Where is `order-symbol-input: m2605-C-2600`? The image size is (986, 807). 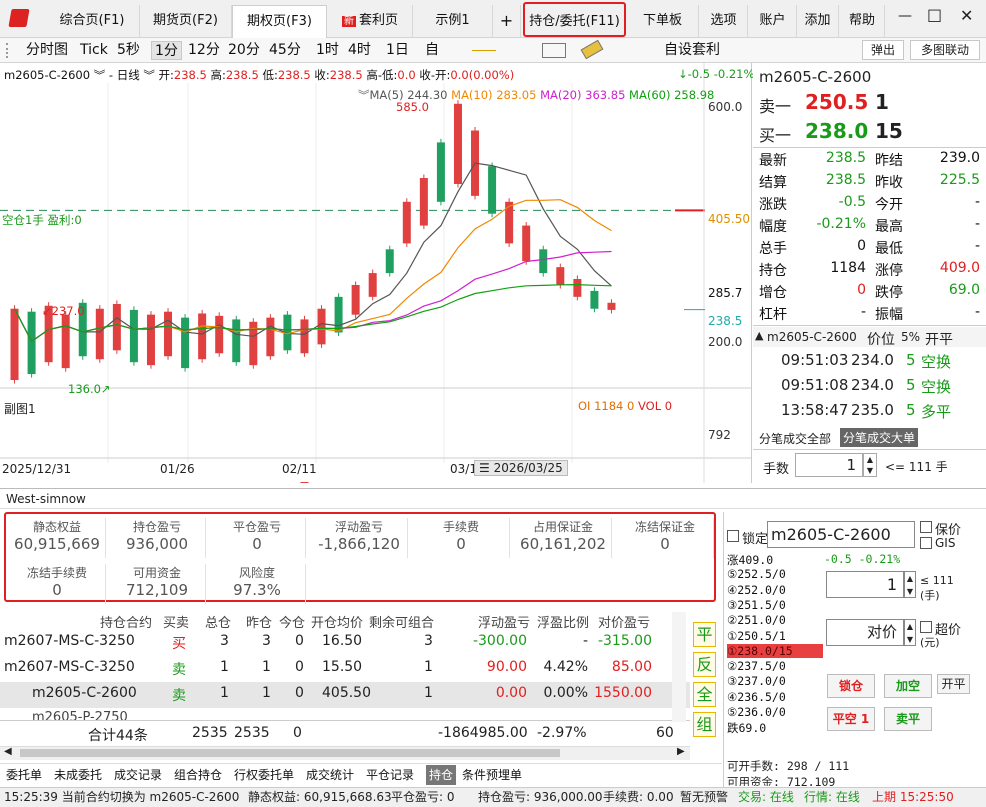 order-symbol-input: m2605-C-2600 is located at coordinates (841, 534).